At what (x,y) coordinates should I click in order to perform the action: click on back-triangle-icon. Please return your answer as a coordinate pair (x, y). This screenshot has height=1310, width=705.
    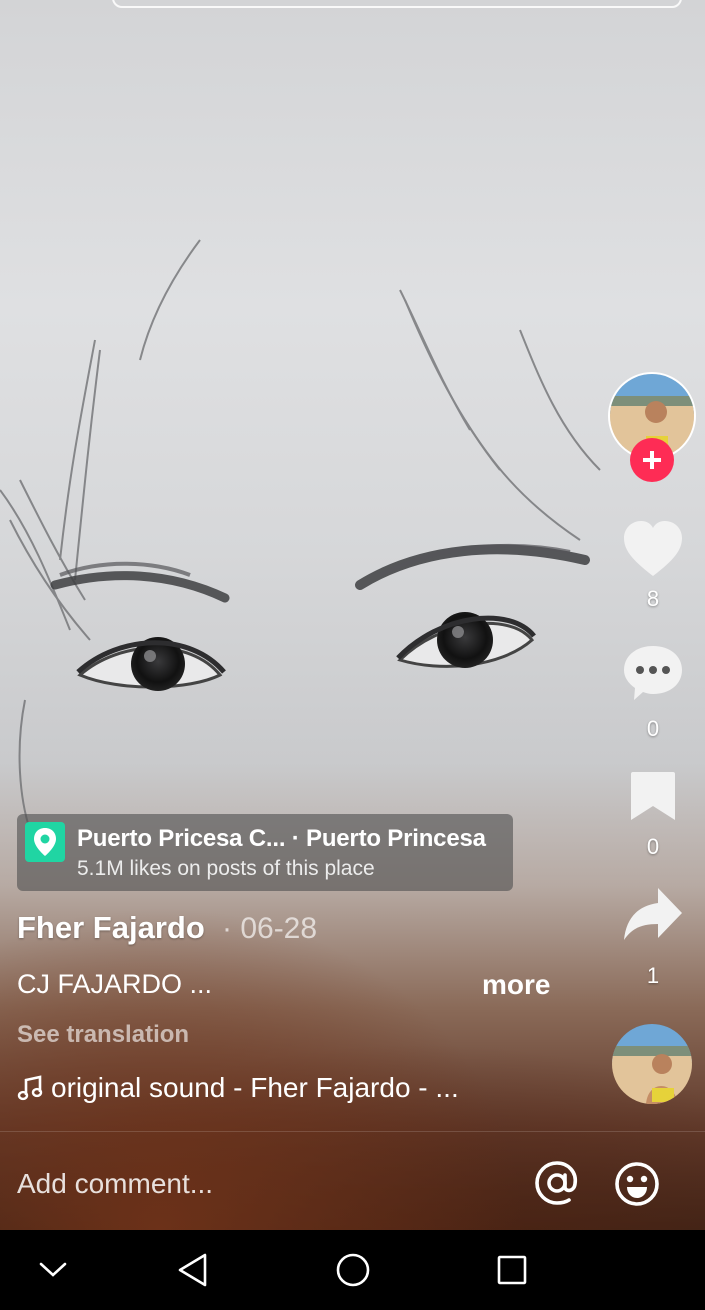
    Looking at the image, I should click on (192, 1270).